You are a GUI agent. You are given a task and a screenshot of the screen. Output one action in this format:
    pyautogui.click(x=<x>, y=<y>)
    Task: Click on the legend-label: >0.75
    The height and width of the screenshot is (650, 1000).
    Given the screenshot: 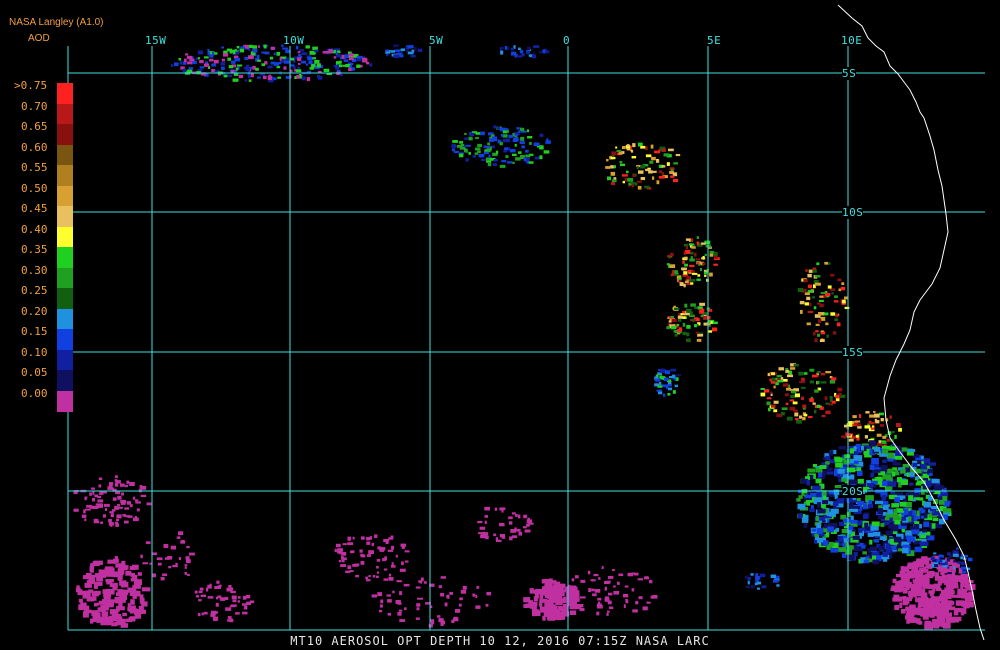 What is the action you would take?
    pyautogui.click(x=31, y=85)
    